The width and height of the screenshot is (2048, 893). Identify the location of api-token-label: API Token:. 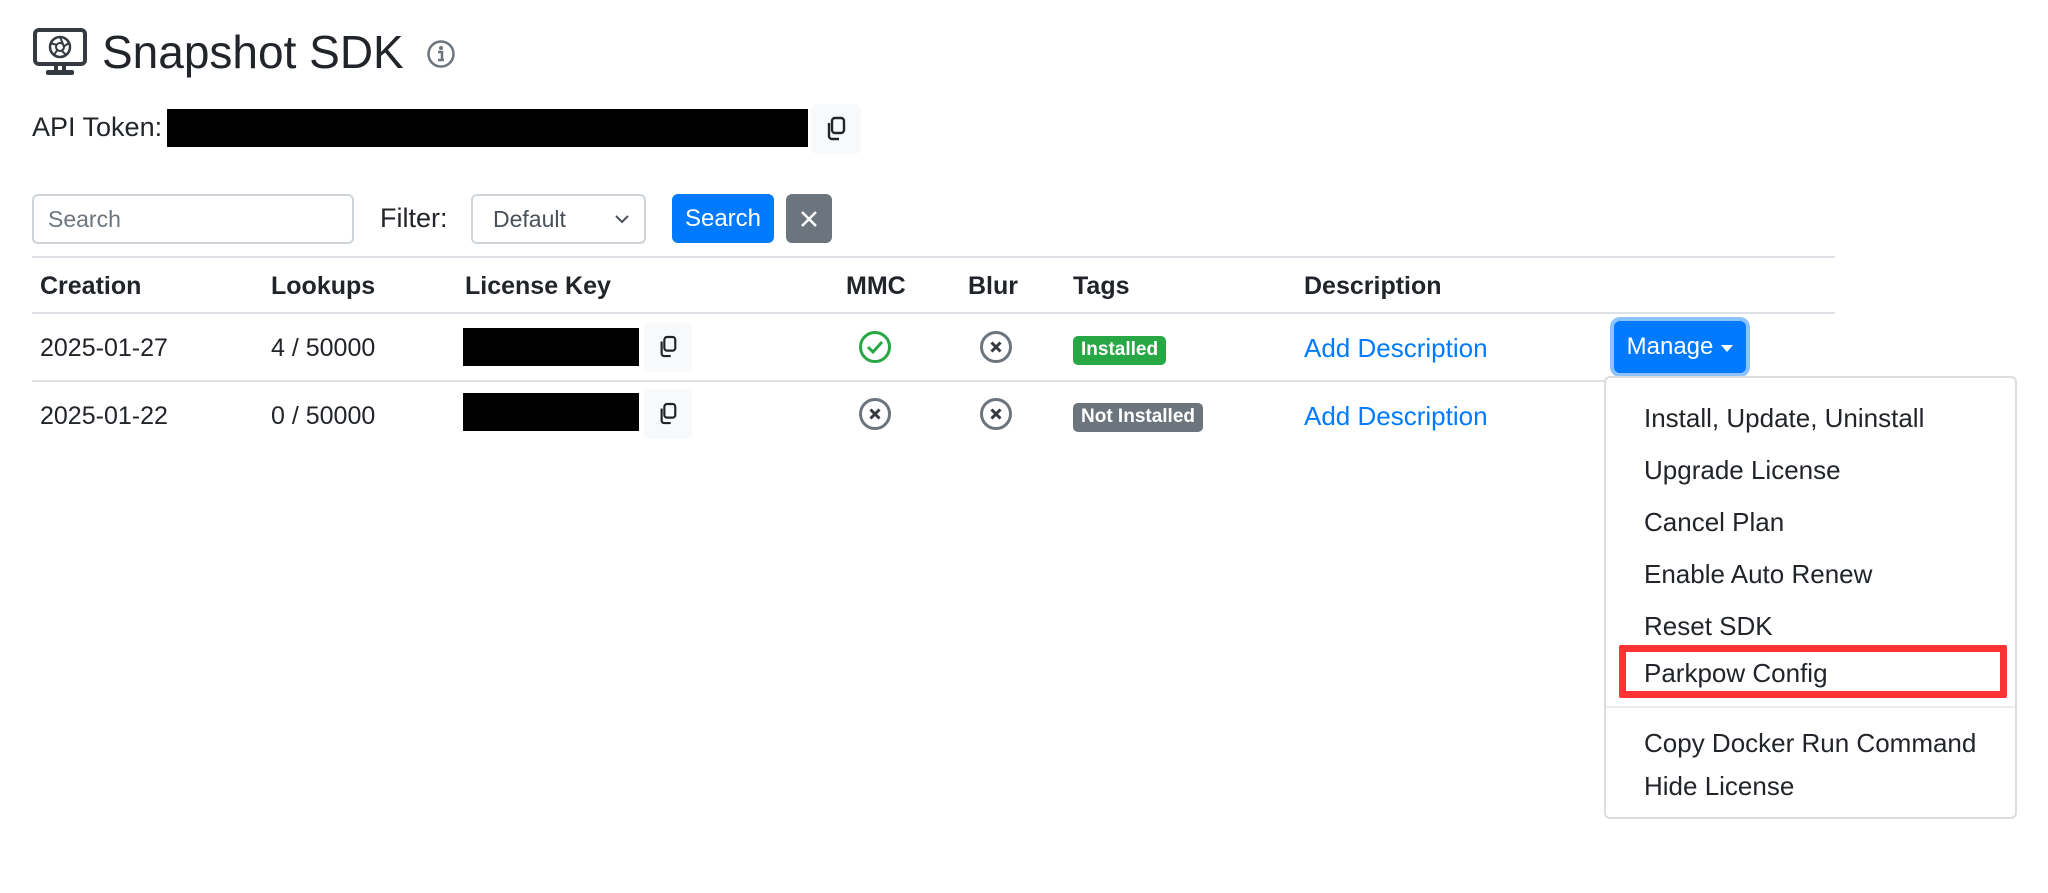
(97, 127).